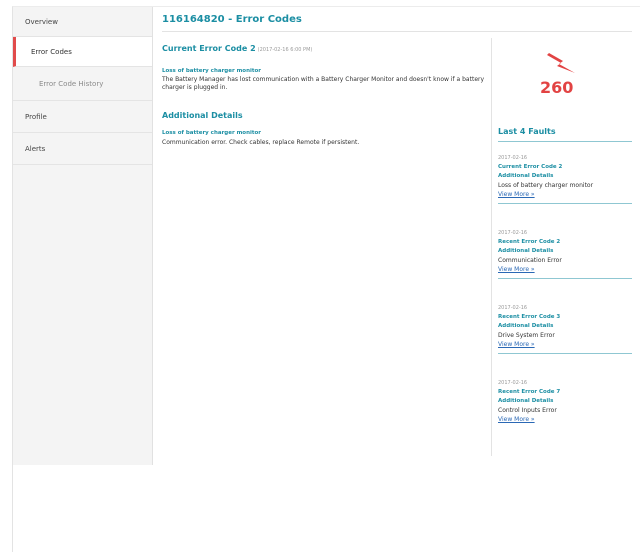 Image resolution: width=642 pixels, height=554 pixels. I want to click on current-error-label: Loss of battery charger monitor, so click(212, 71).